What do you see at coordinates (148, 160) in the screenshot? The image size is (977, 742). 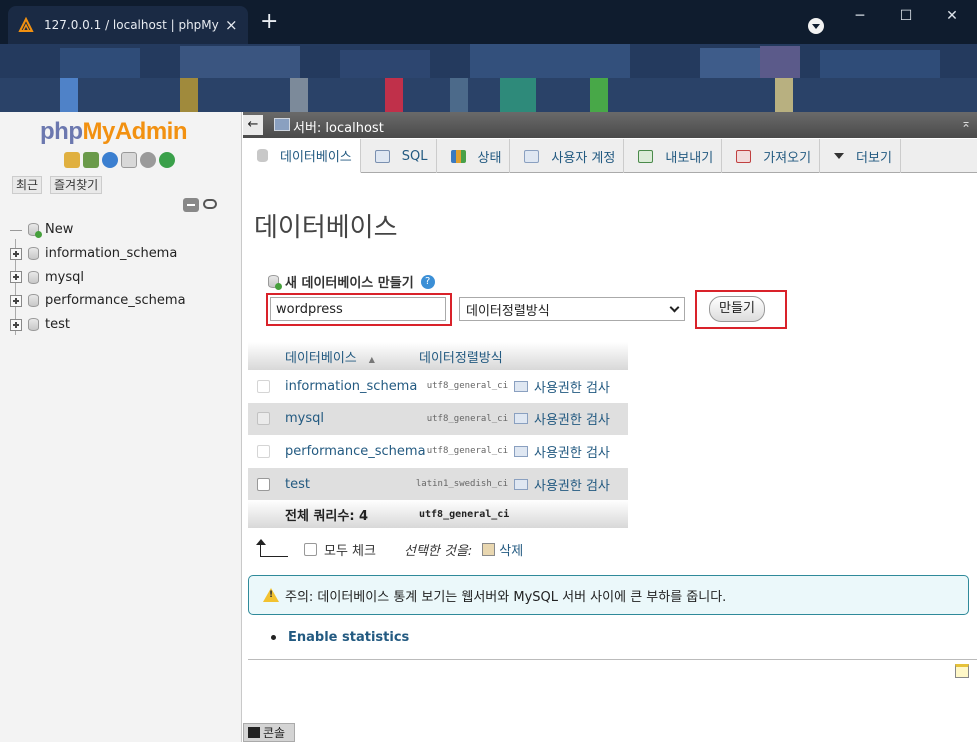 I see `settings-icon` at bounding box center [148, 160].